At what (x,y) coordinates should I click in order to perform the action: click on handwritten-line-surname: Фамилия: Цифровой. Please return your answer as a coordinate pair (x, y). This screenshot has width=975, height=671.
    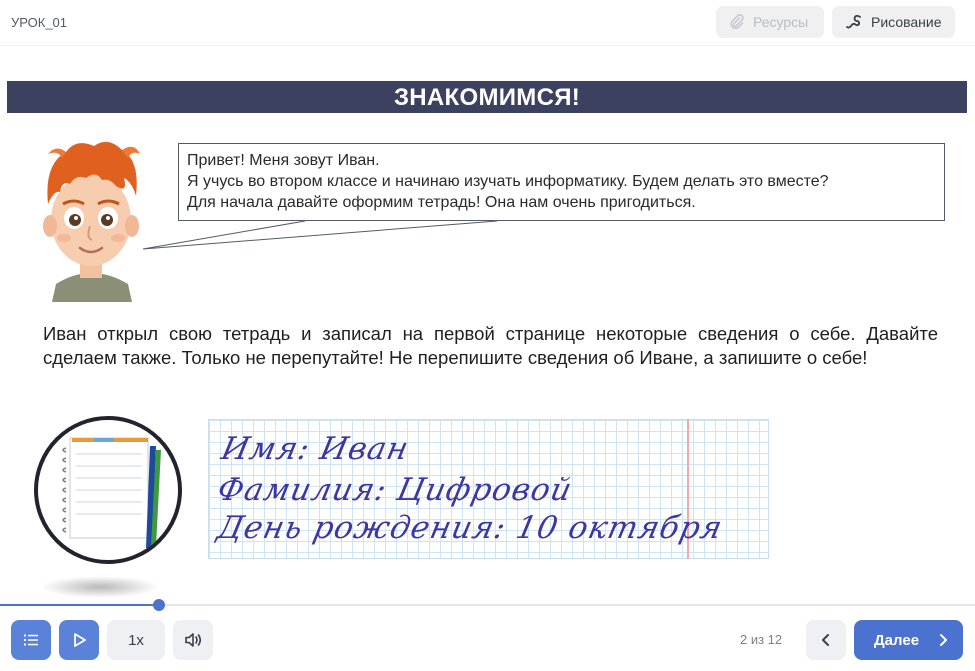
    Looking at the image, I should click on (395, 490).